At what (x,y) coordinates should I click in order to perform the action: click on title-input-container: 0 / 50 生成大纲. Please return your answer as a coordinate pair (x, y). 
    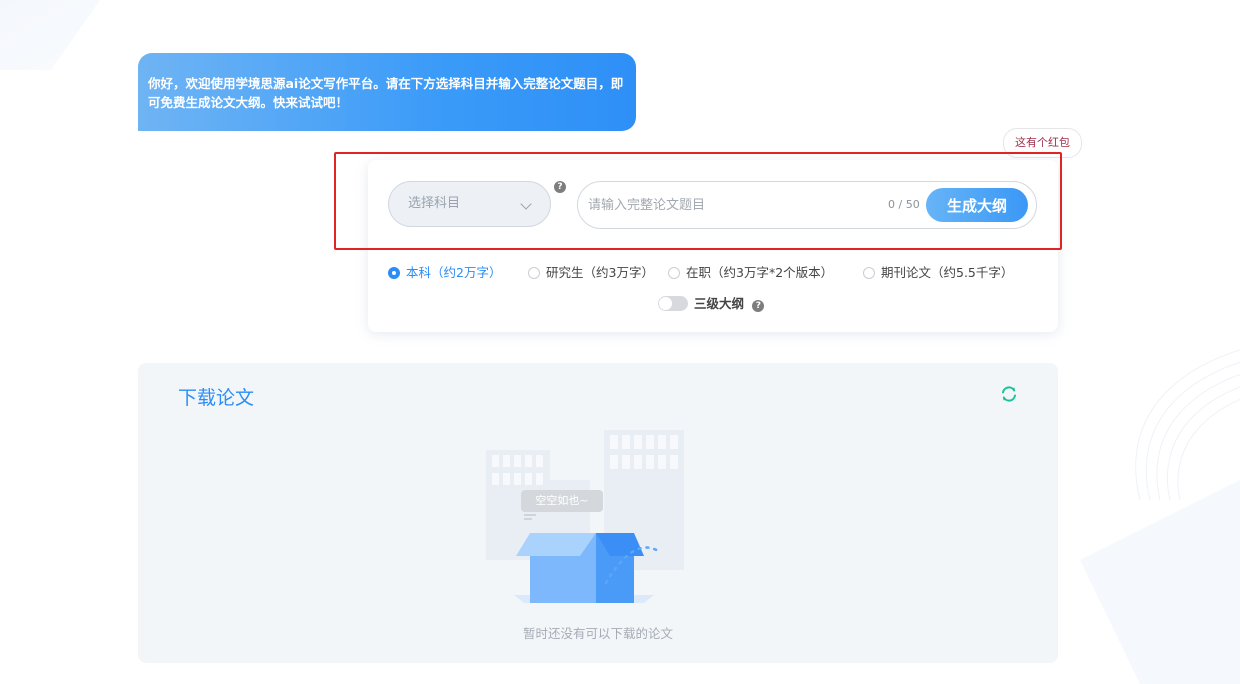
    Looking at the image, I should click on (807, 205).